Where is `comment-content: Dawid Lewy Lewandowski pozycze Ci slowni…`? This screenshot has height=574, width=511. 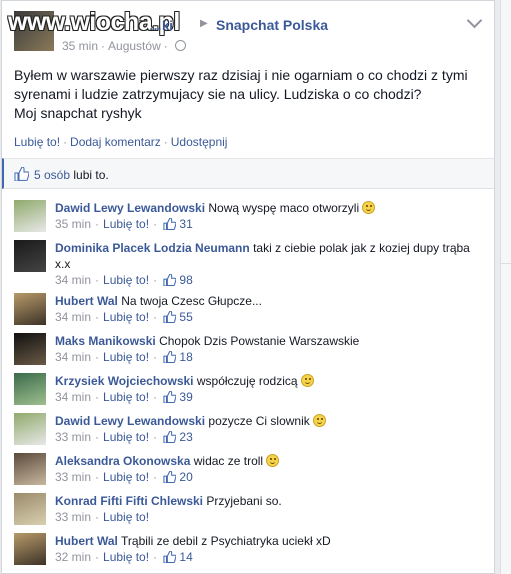 comment-content: Dawid Lewy Lewandowski pozycze Ci slowni… is located at coordinates (267, 421).